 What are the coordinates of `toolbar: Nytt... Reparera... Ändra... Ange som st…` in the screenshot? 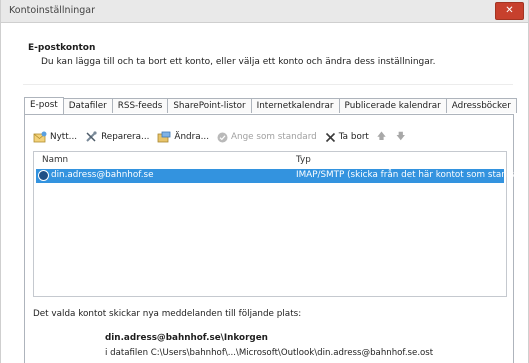 It's located at (224, 137).